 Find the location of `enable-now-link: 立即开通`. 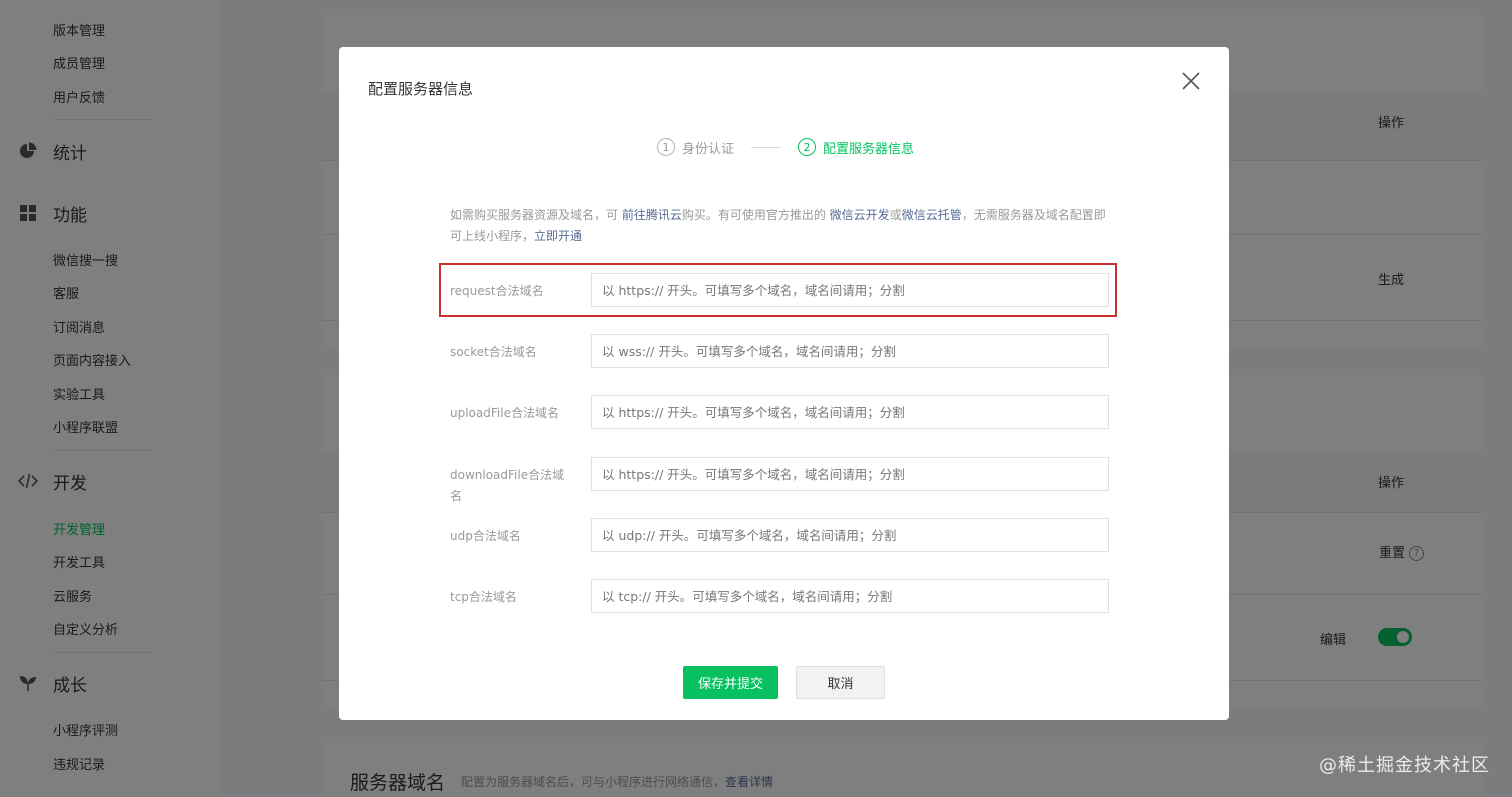

enable-now-link: 立即开通 is located at coordinates (558, 236).